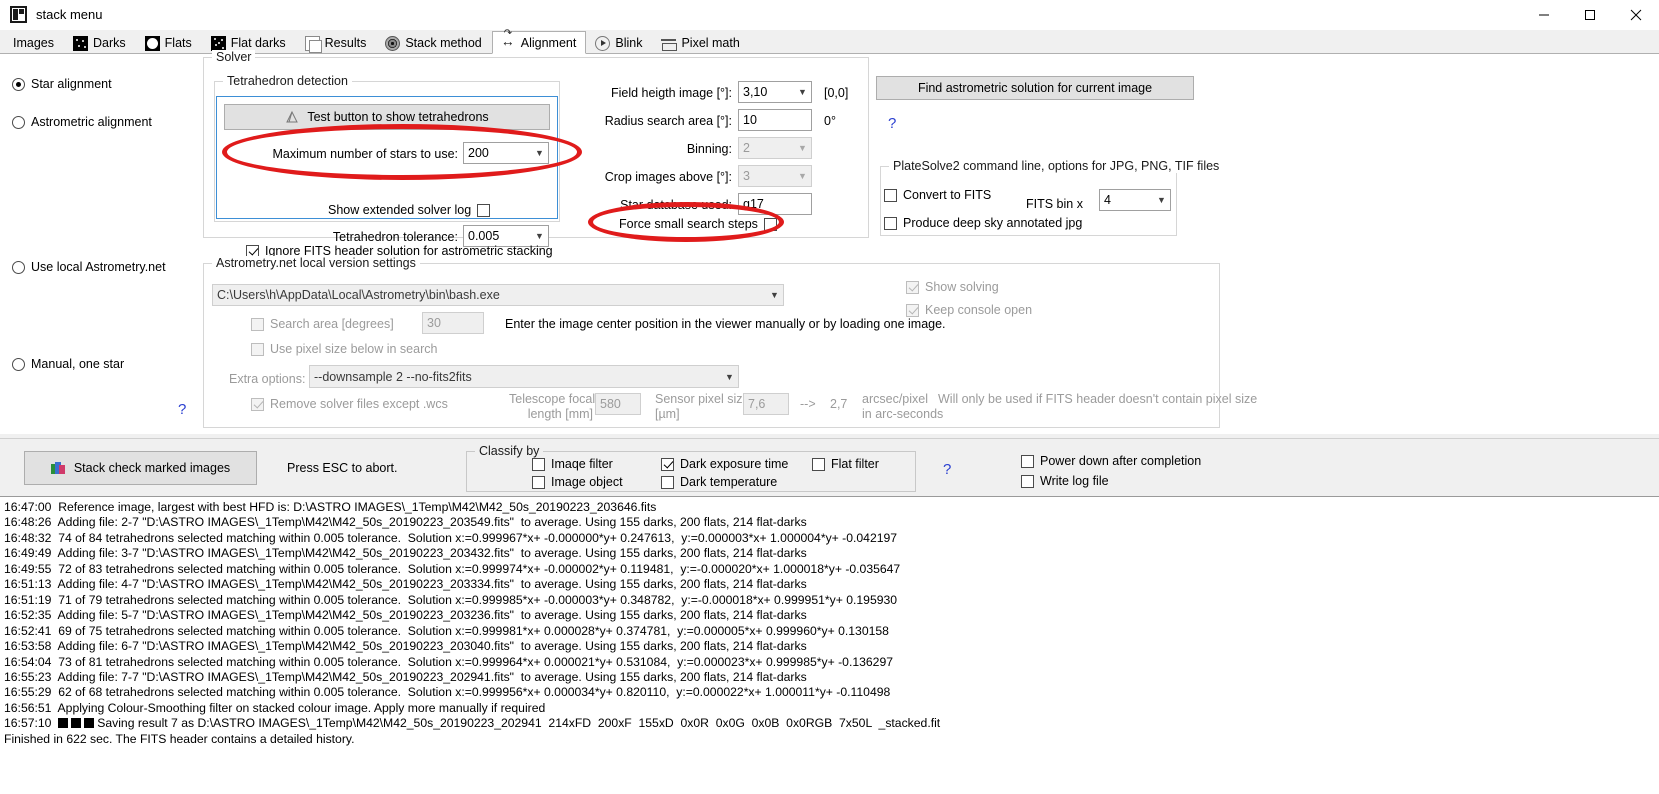 Image resolution: width=1659 pixels, height=794 pixels. I want to click on convert-to-fits-checkbox: Convert to FITS, so click(937, 195).